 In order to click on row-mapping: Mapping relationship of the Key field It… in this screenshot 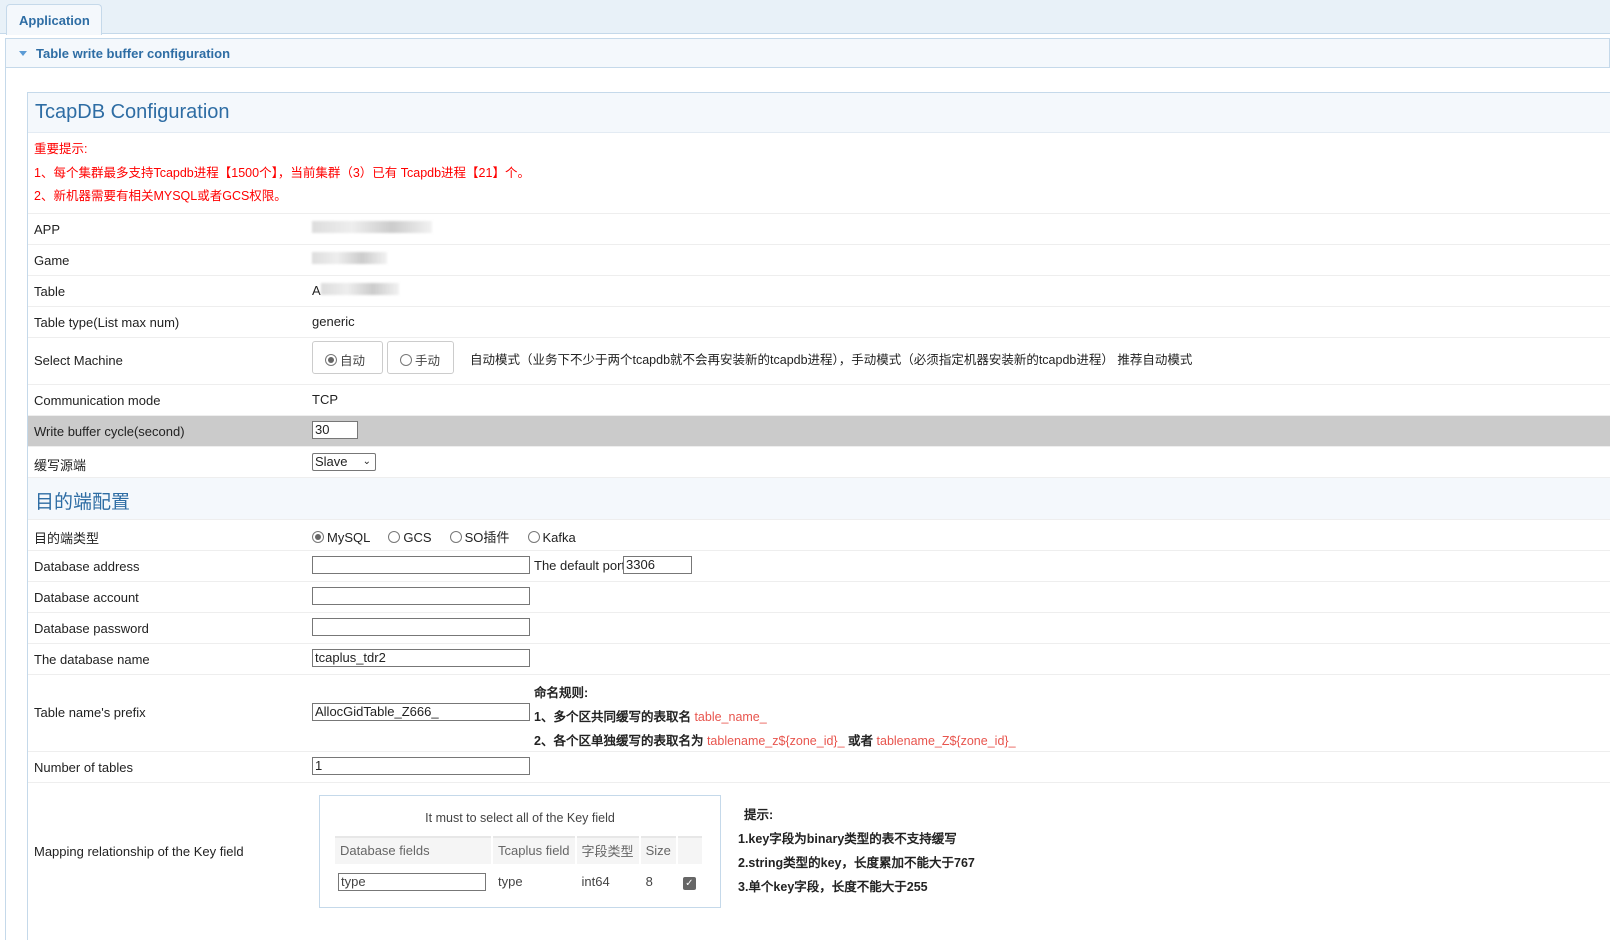, I will do `click(819, 851)`.